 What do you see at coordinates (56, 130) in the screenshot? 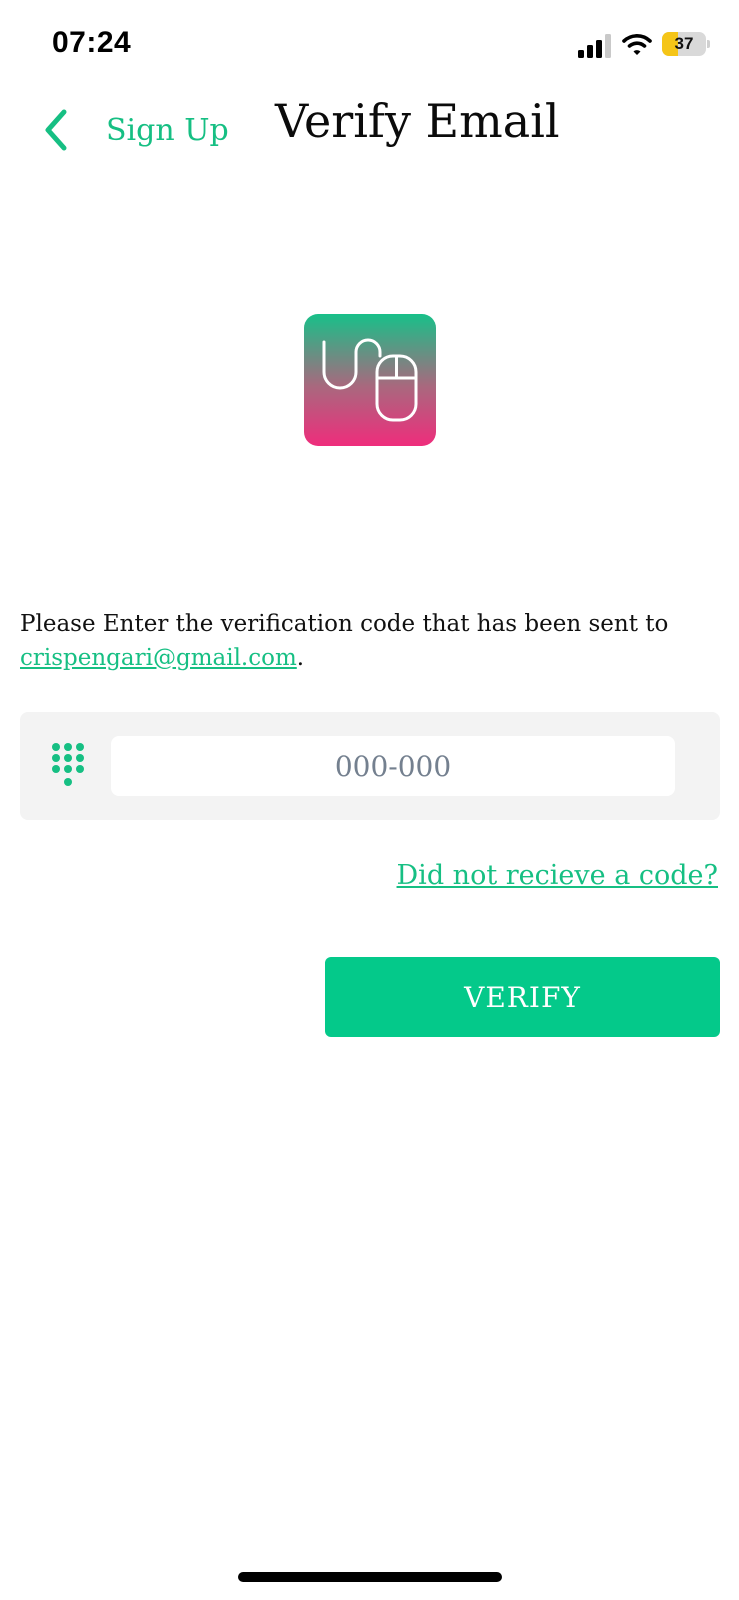
I see `chevron-left-icon` at bounding box center [56, 130].